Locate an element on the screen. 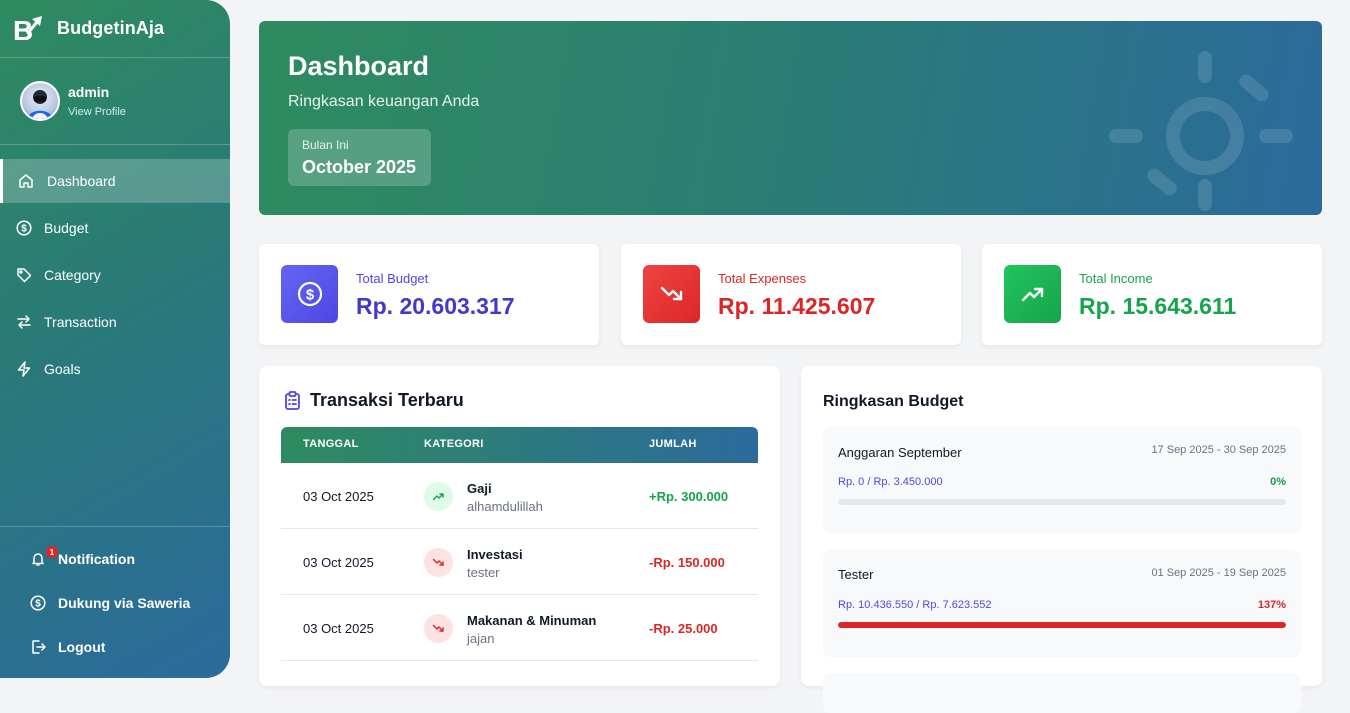 Image resolution: width=1350 pixels, height=713 pixels. panel-title: Transaksi Terbaru is located at coordinates (374, 400).